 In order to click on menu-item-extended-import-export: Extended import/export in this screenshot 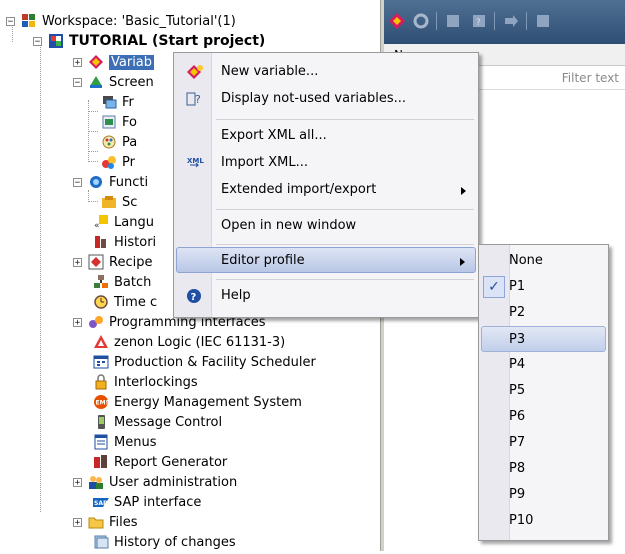, I will do `click(326, 190)`.